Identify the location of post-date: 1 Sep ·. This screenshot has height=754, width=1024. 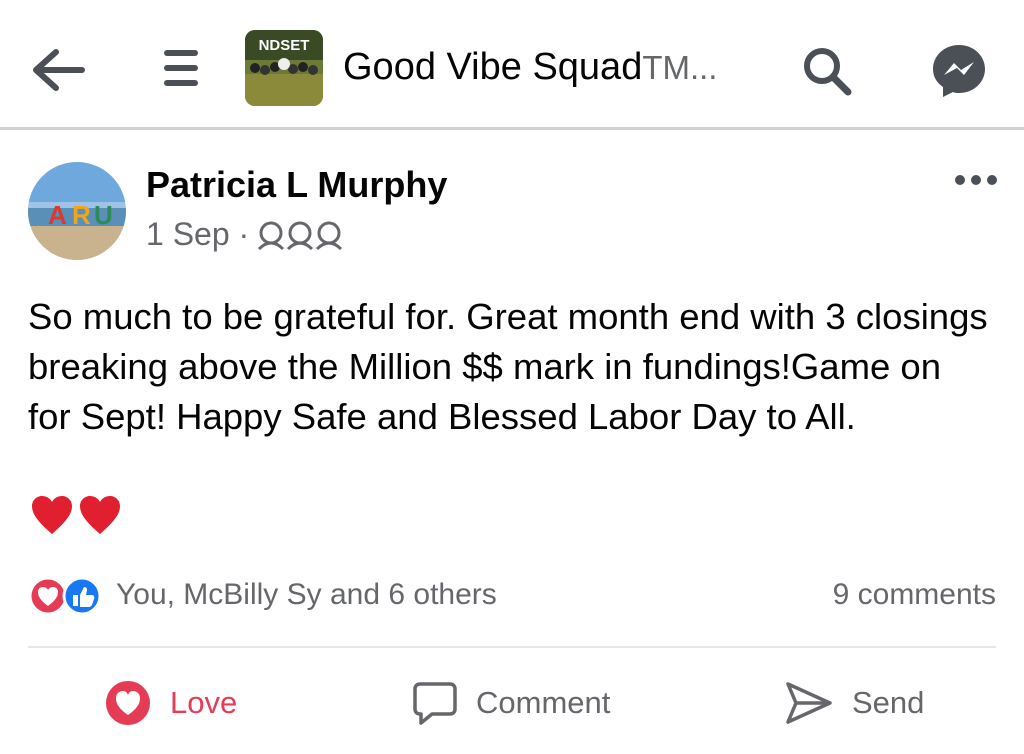
(197, 234).